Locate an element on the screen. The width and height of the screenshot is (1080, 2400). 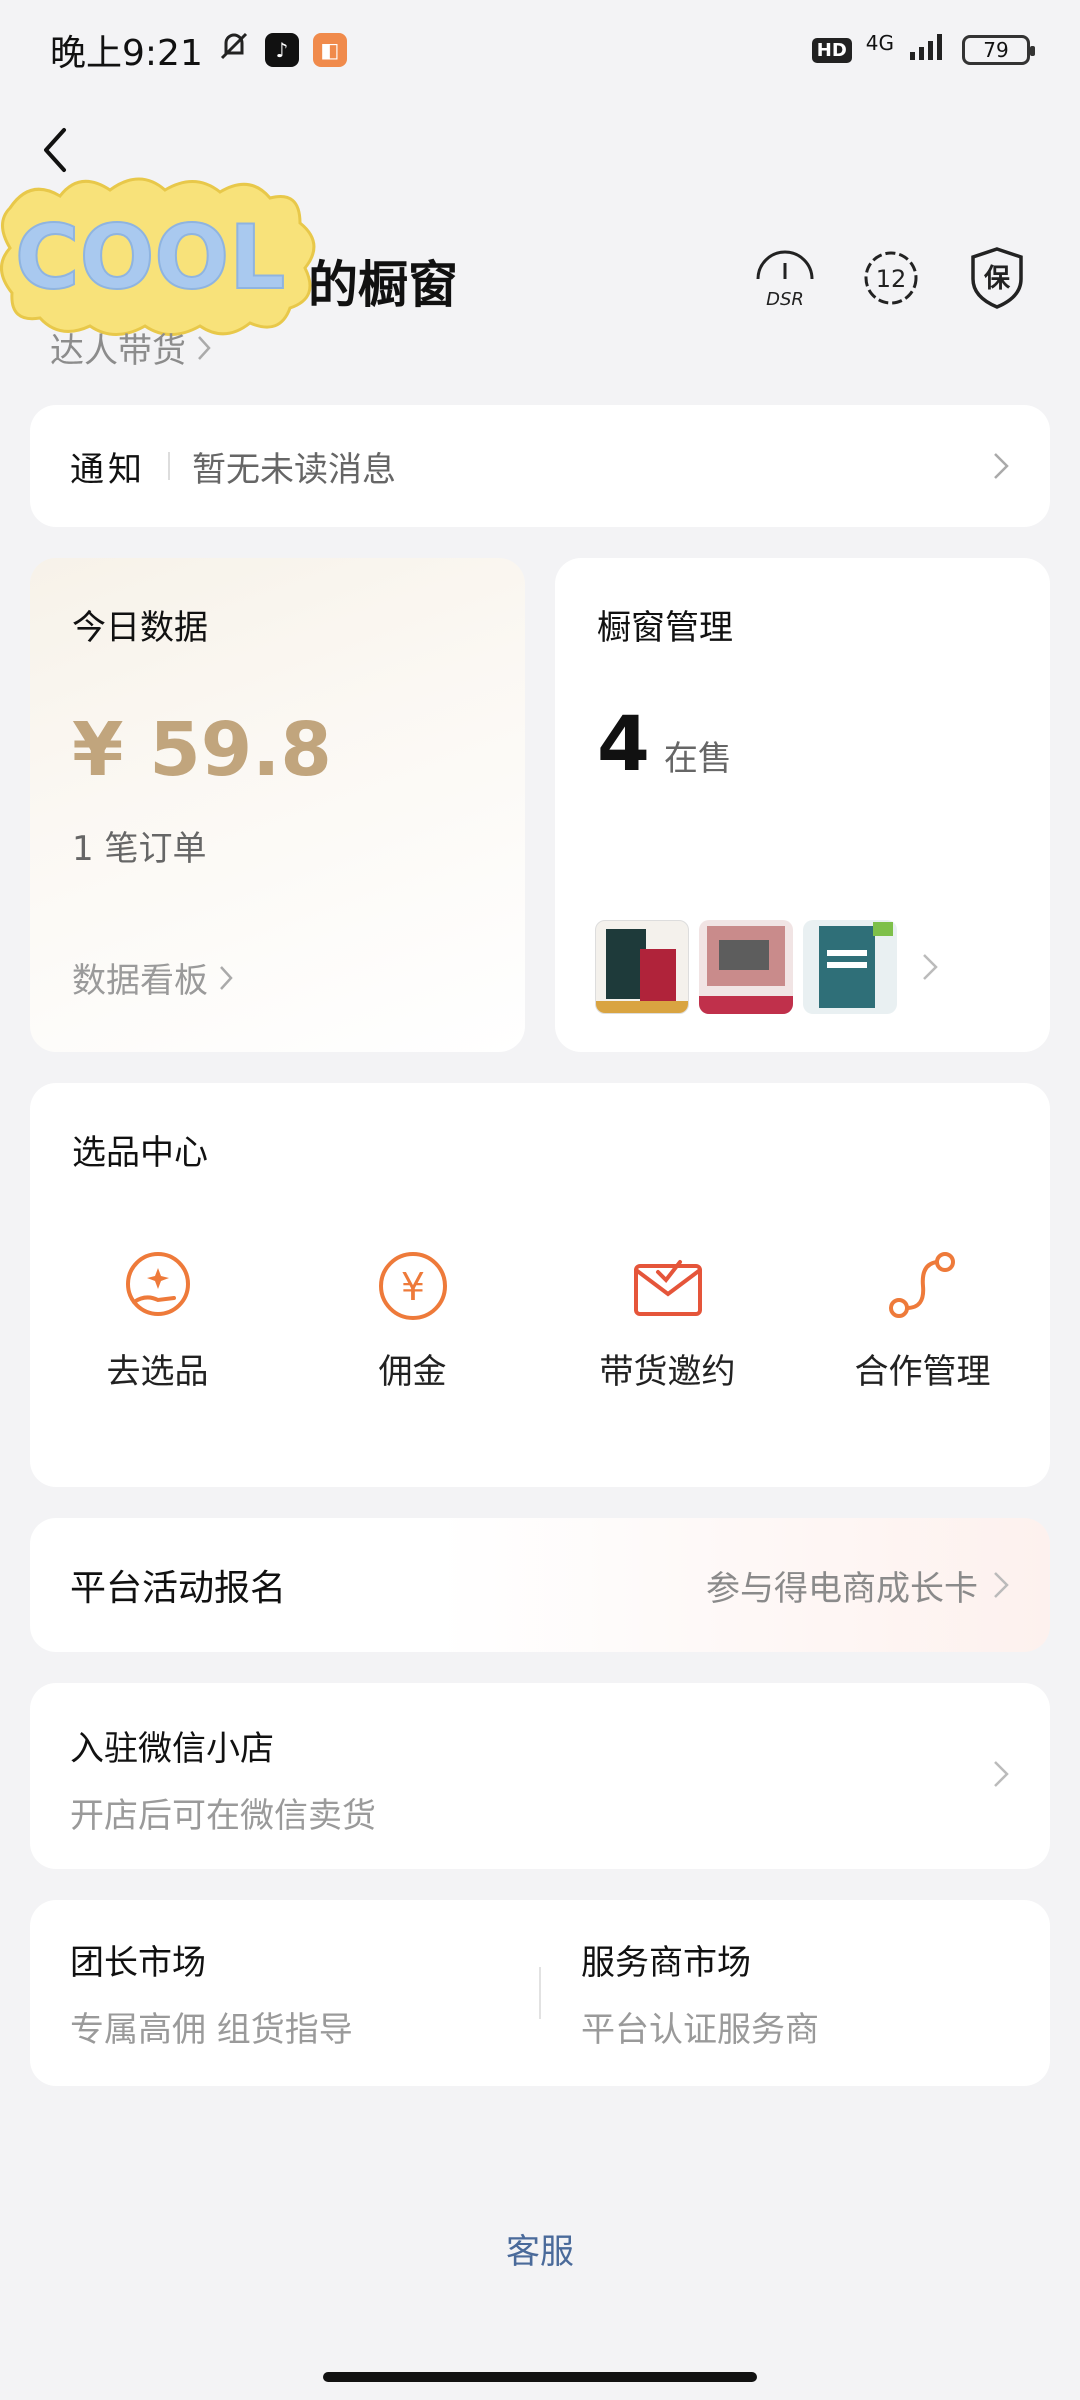
select-product-icon is located at coordinates (157, 1284).